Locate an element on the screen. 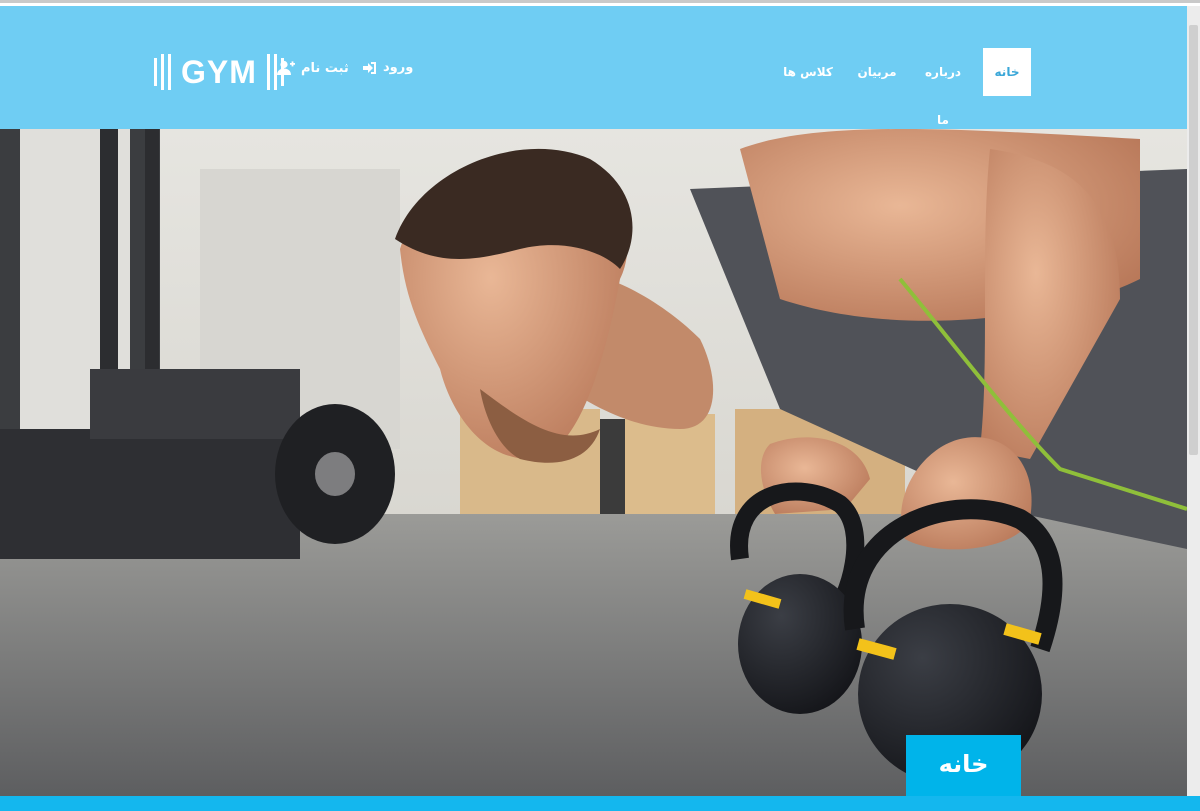 The height and width of the screenshot is (811, 1200). nav-item-trainers: مربیان is located at coordinates (877, 72).